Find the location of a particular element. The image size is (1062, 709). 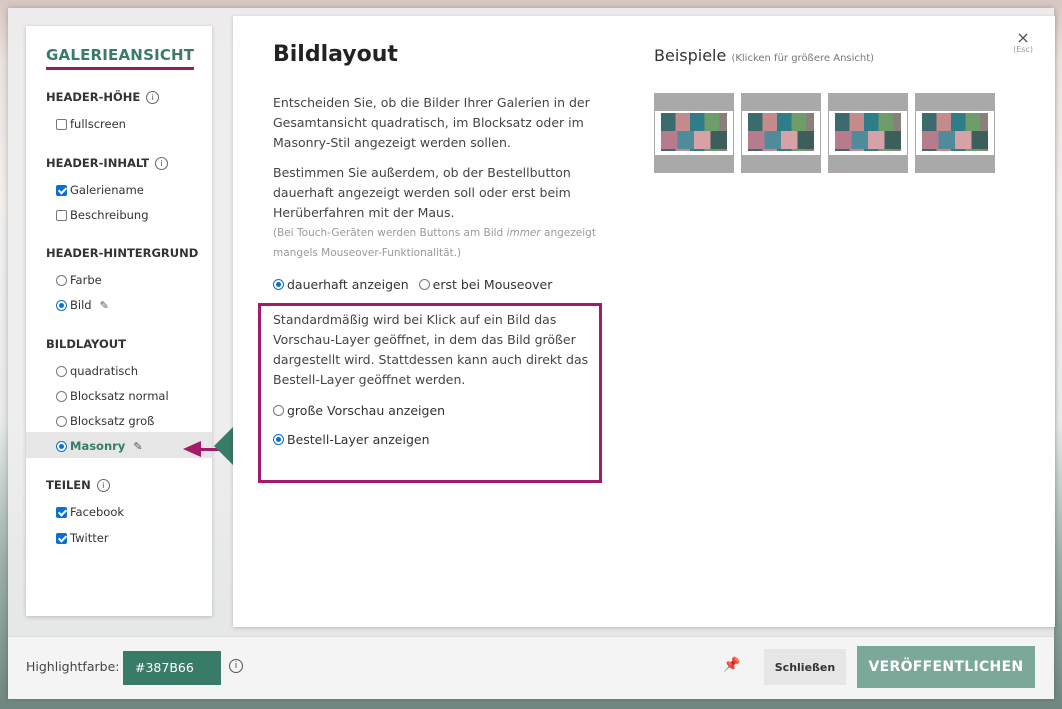

option-label: quadratisch is located at coordinates (104, 371).